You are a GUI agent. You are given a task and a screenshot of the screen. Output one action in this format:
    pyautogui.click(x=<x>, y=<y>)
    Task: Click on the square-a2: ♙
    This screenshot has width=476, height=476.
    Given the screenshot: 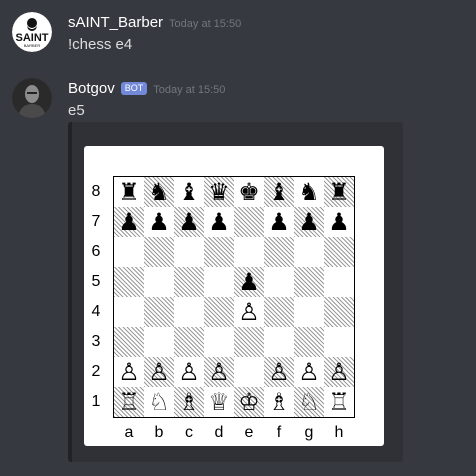 What is the action you would take?
    pyautogui.click(x=129, y=372)
    